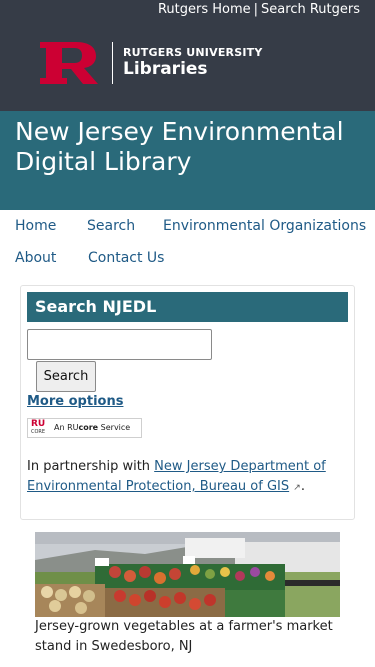 This screenshot has height=667, width=375. What do you see at coordinates (92, 427) in the screenshot?
I see `rucore-service-text: An RUcore Service` at bounding box center [92, 427].